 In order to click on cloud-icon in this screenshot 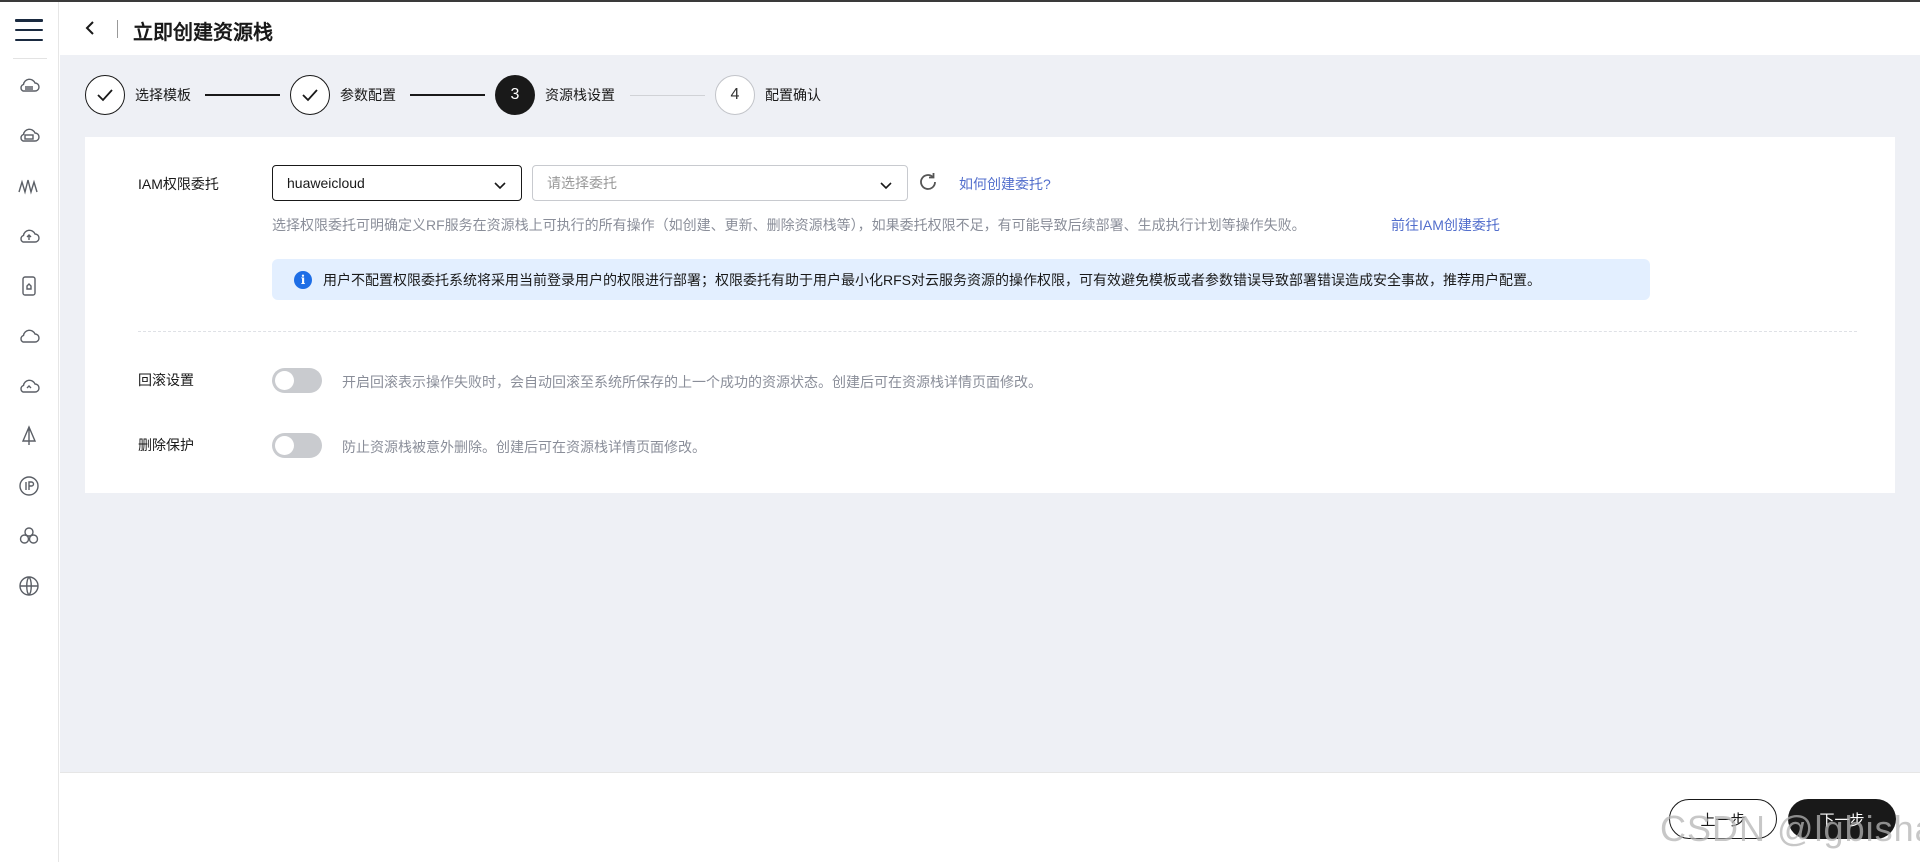, I will do `click(29, 336)`.